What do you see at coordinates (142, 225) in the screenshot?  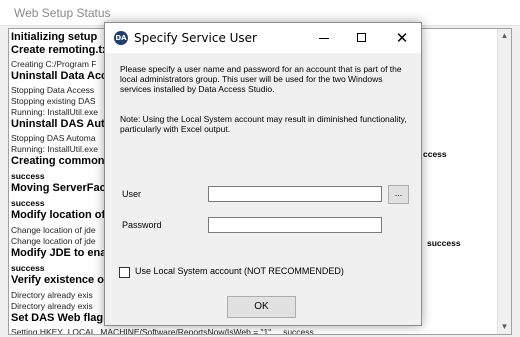 I see `password-label: Password` at bounding box center [142, 225].